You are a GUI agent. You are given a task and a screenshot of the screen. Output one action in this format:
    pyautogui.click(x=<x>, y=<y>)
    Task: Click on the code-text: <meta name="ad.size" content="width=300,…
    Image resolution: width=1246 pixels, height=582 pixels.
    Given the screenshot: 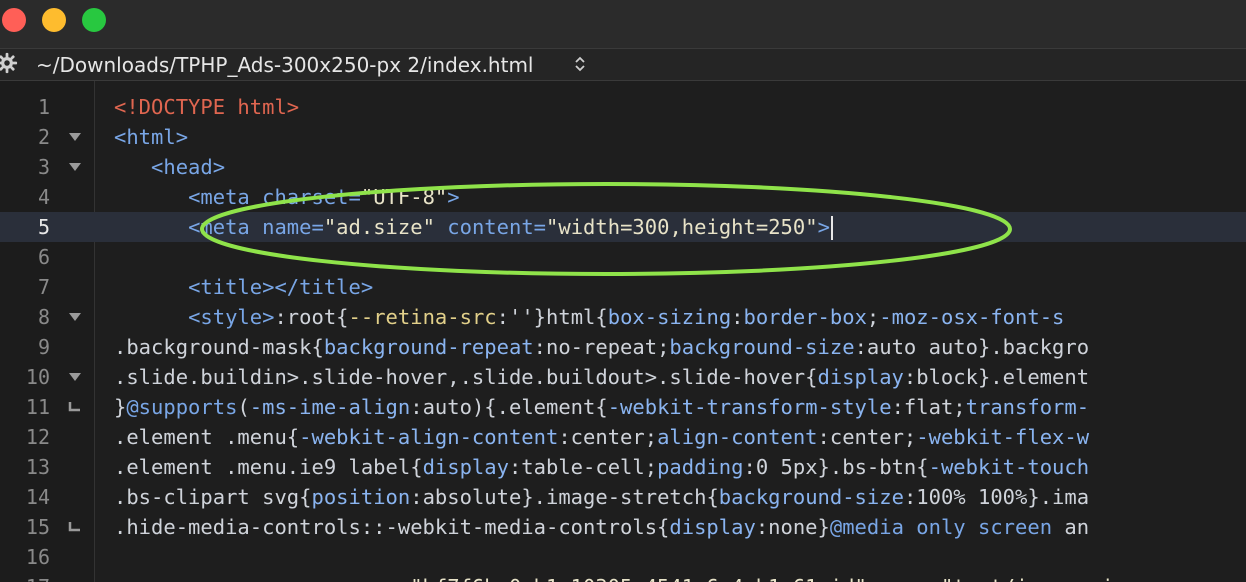 What is the action you would take?
    pyautogui.click(x=473, y=227)
    